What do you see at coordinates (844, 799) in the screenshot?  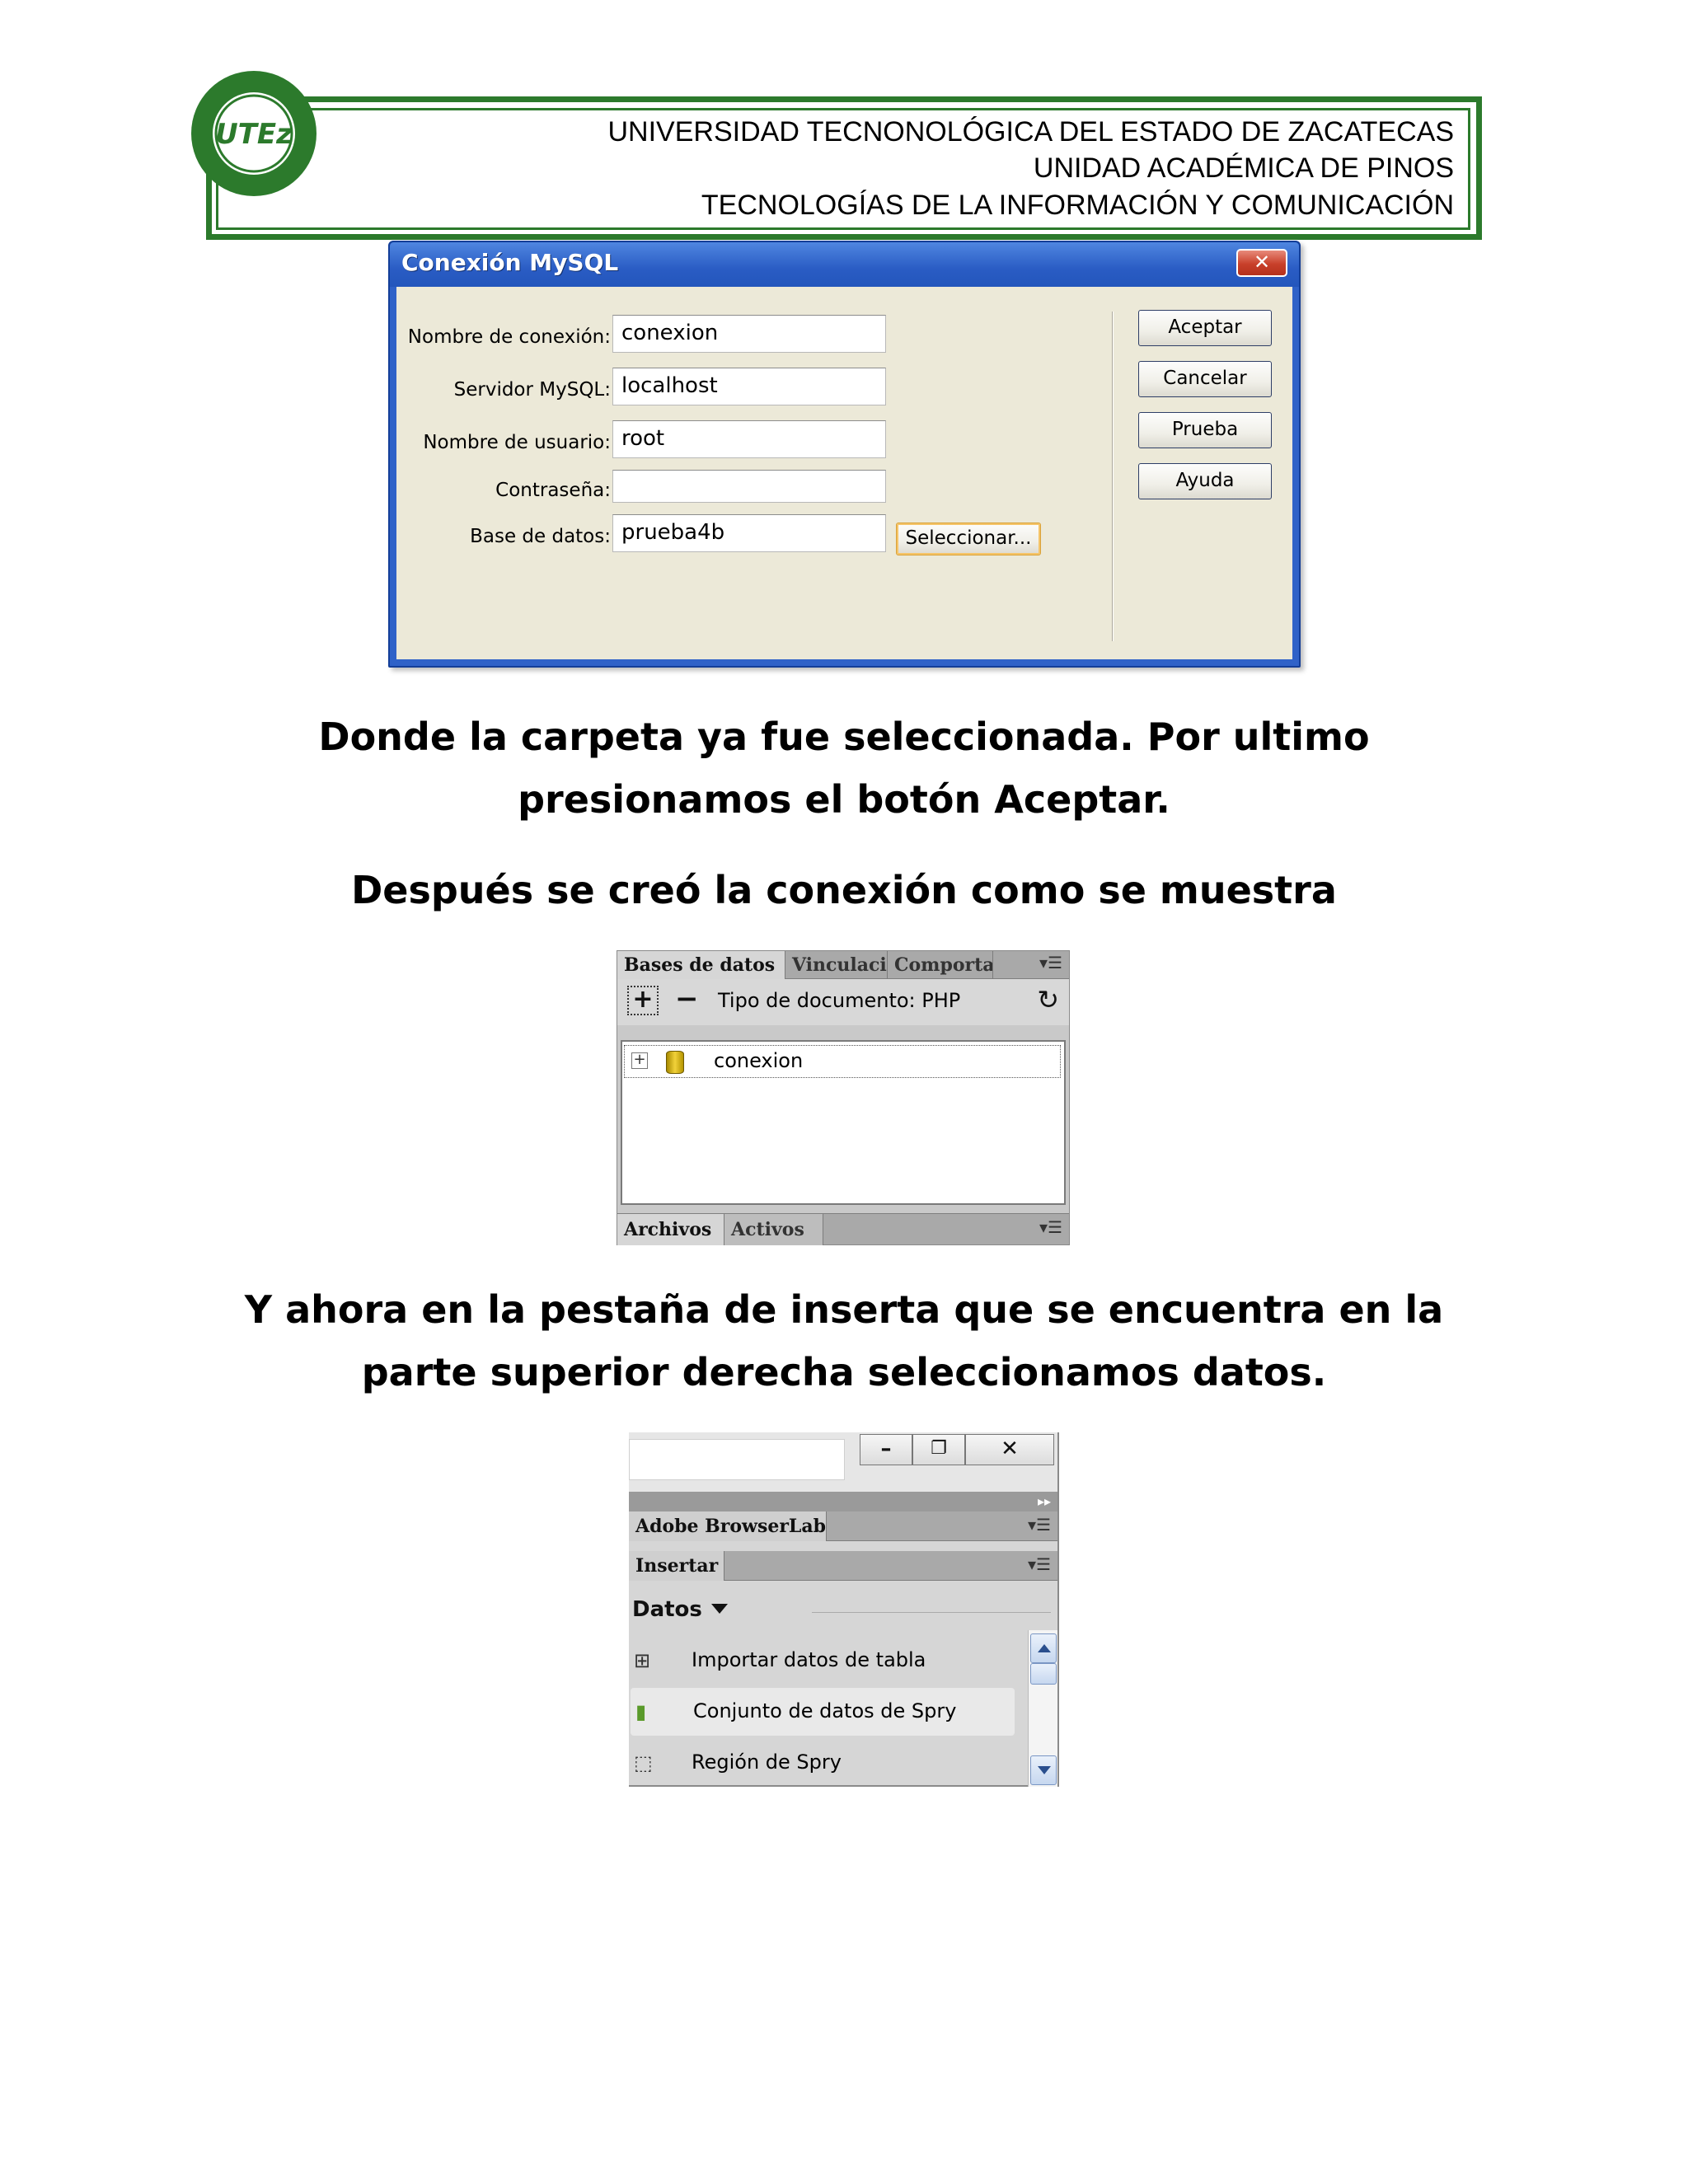 I see `paragraph-line: presionamos el botón Aceptar.` at bounding box center [844, 799].